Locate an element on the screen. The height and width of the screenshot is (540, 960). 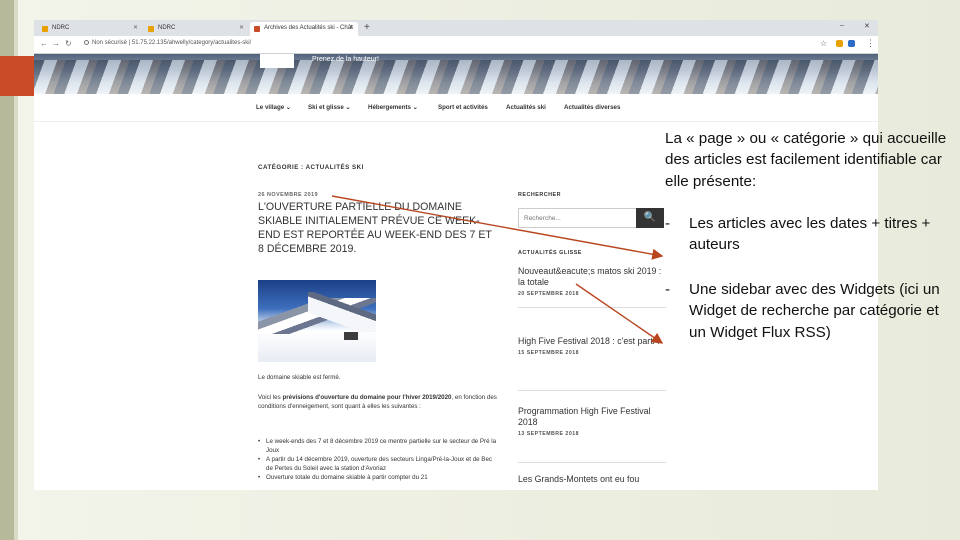
rss-item-title: Programmation High Five Festival 2018 is located at coordinates (592, 417).